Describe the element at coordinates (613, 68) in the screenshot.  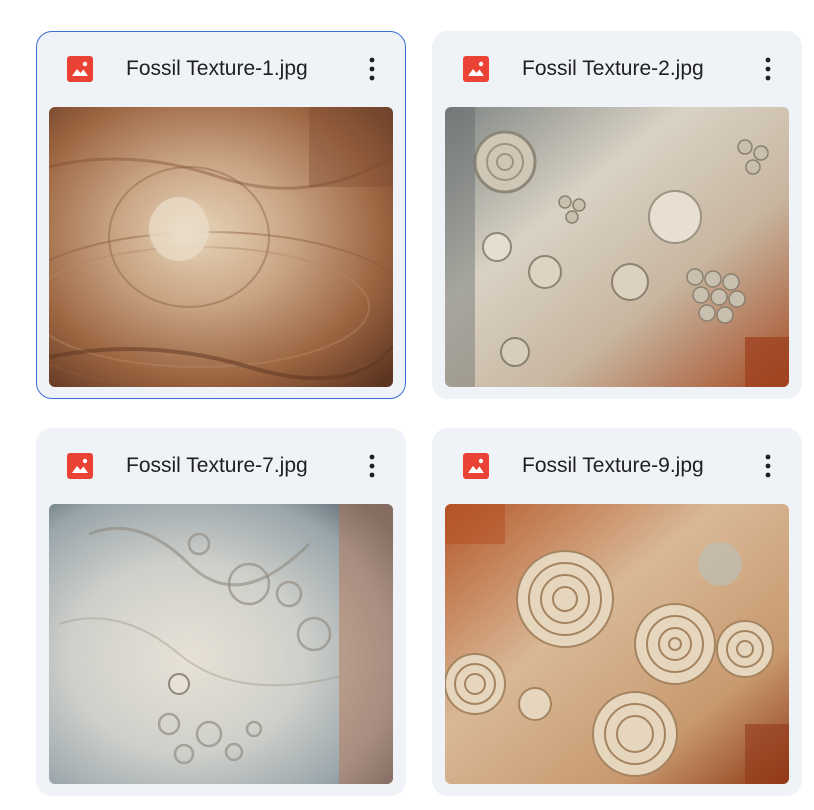
I see `file-name: Fossil Texture-2.jpg` at that location.